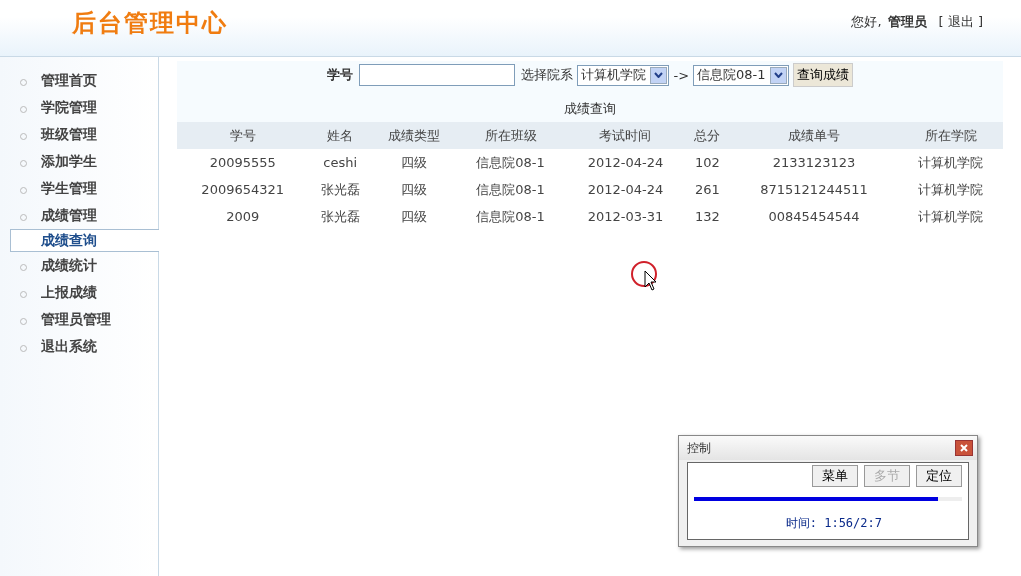 The width and height of the screenshot is (1021, 576). What do you see at coordinates (625, 135) in the screenshot?
I see `column-header: 考试时间` at bounding box center [625, 135].